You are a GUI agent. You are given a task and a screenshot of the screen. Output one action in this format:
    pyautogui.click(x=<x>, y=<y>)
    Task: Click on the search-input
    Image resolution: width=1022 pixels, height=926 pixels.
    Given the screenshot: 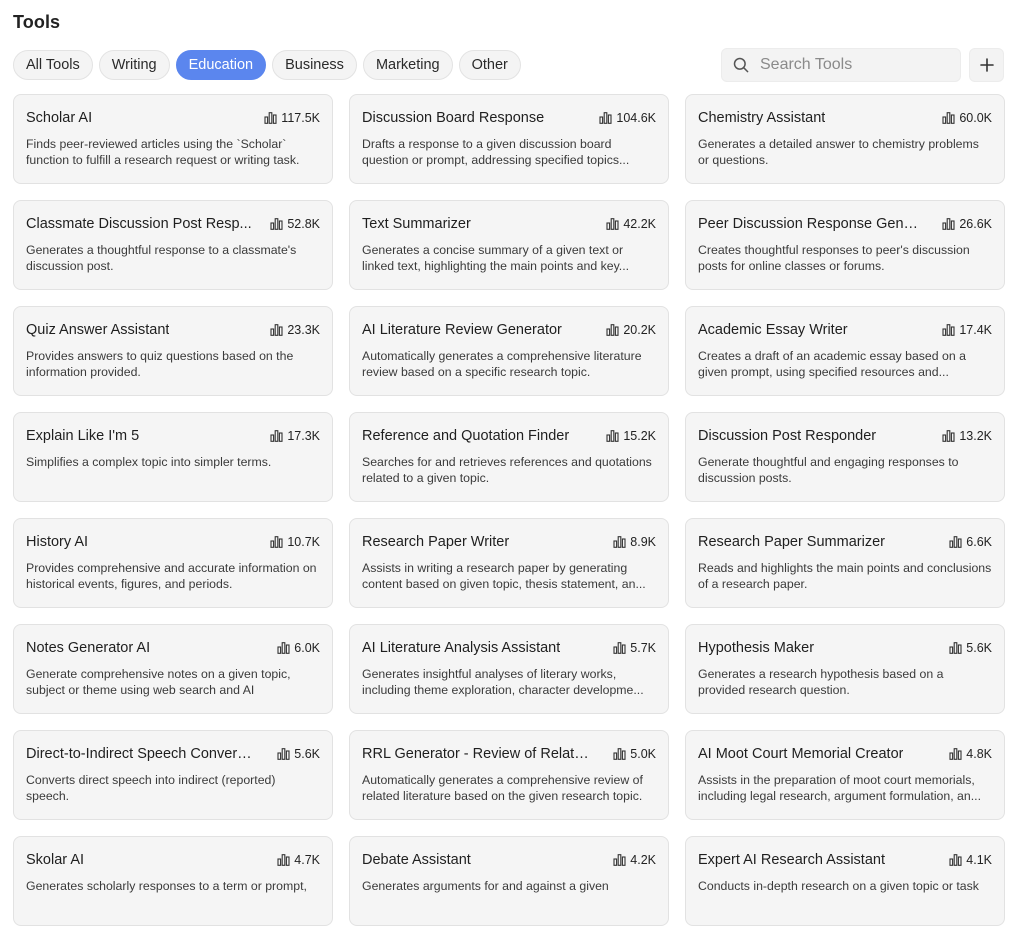 What is the action you would take?
    pyautogui.click(x=855, y=65)
    